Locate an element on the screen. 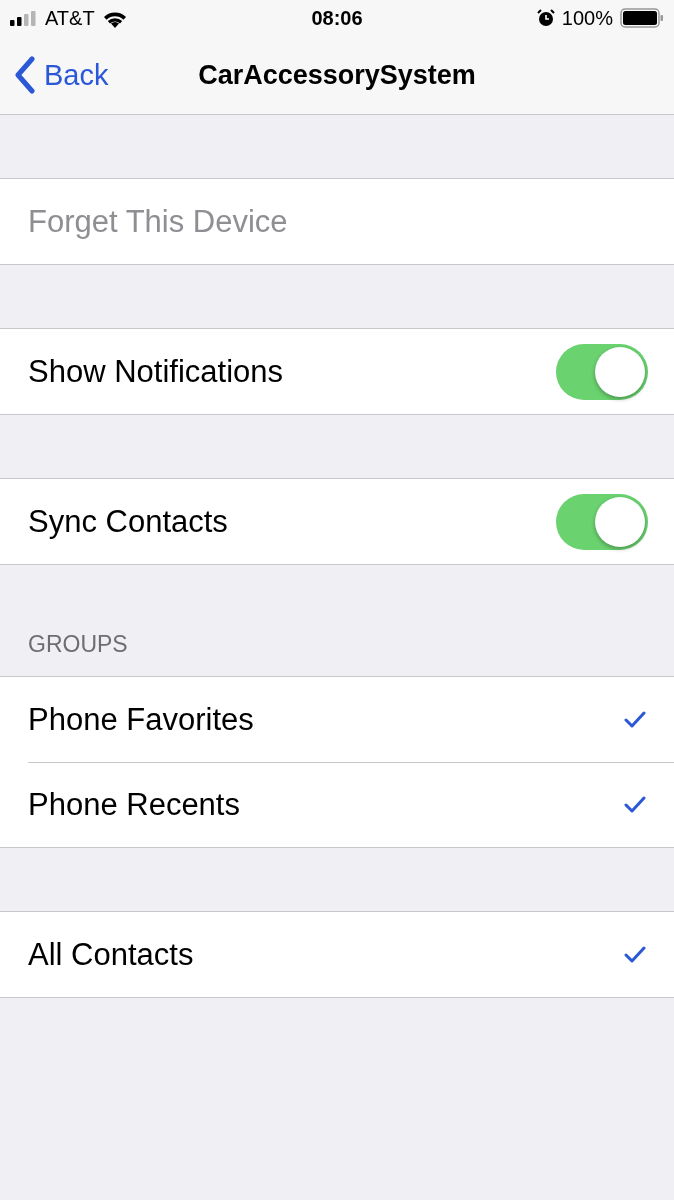 The height and width of the screenshot is (1200, 674). row-label: Phone Recents is located at coordinates (134, 804).